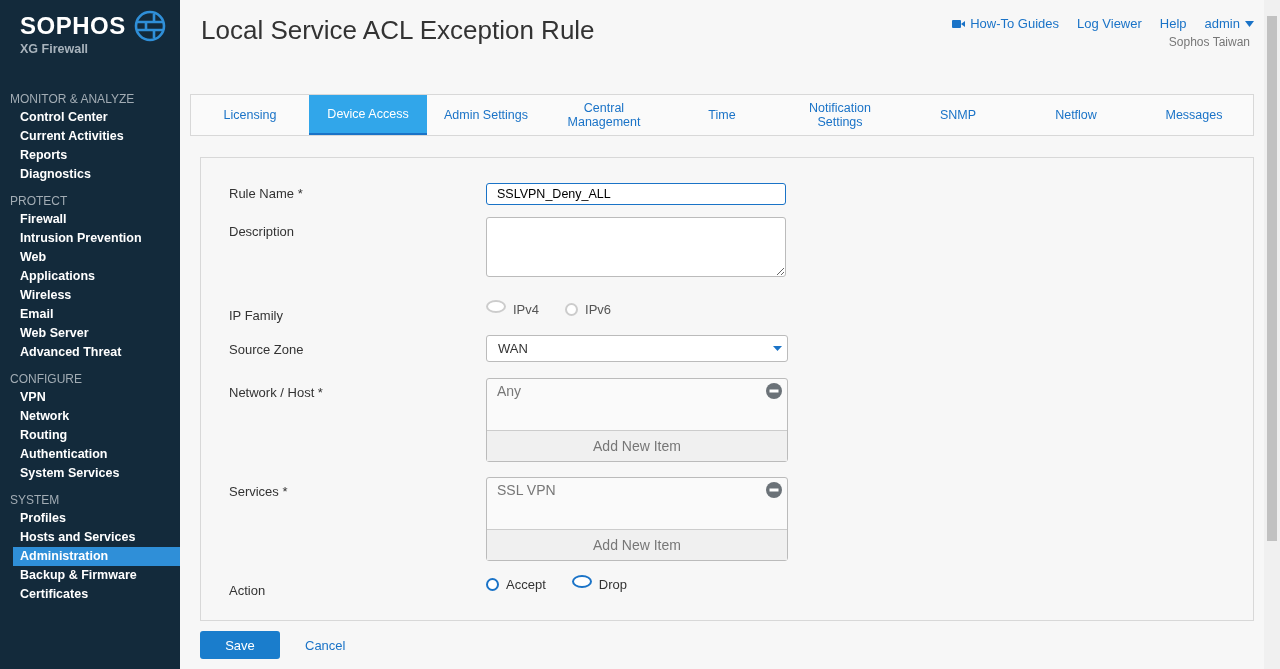  What do you see at coordinates (1229, 23) in the screenshot?
I see `user-menu: admin` at bounding box center [1229, 23].